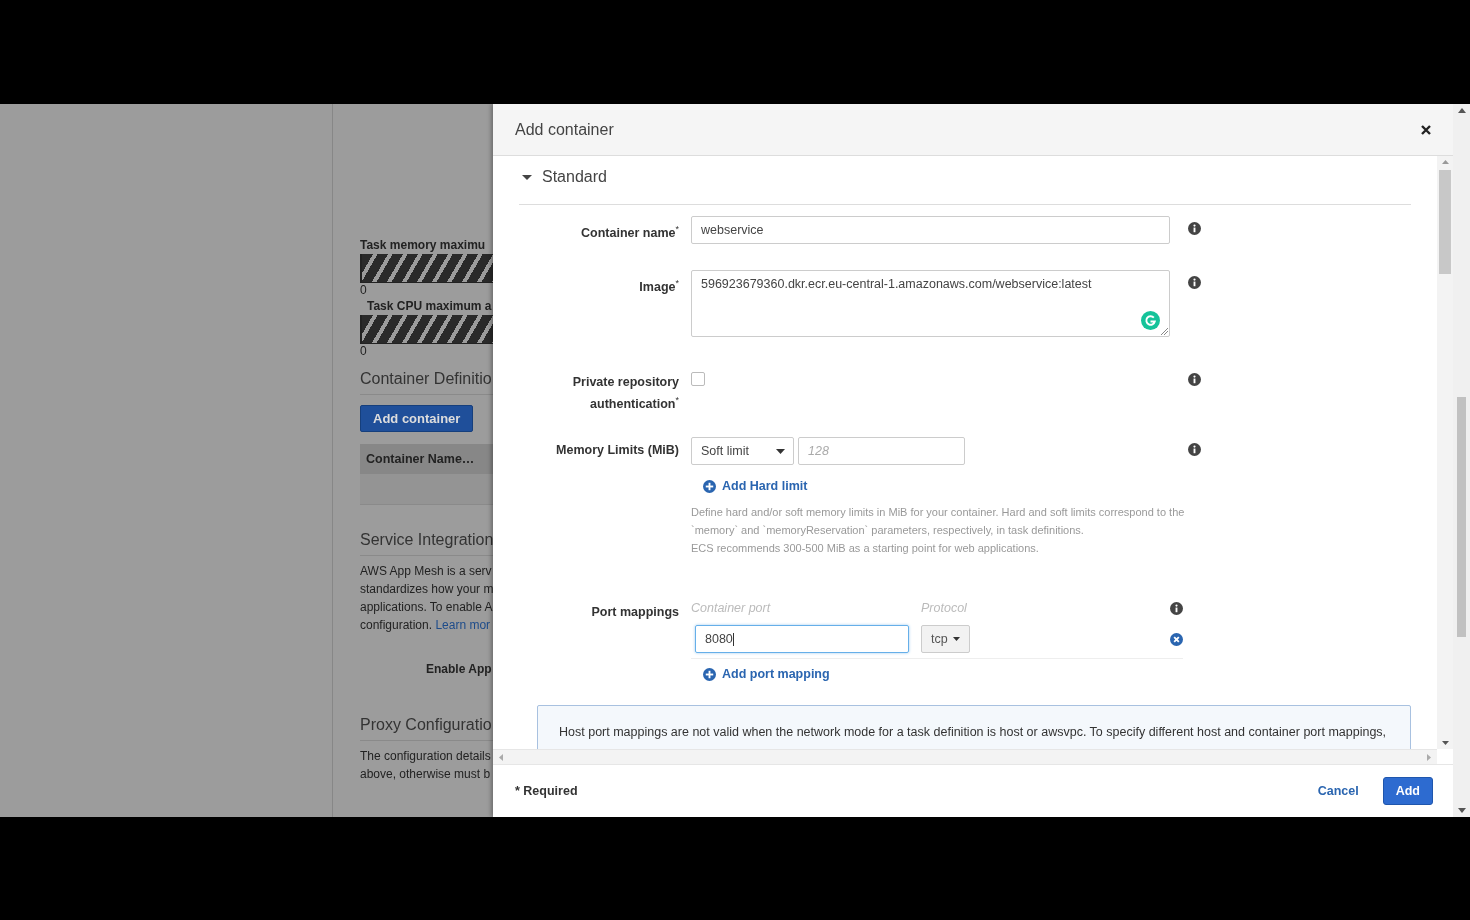  I want to click on help-text: ECS recommends 300-500 MiB as a starting point for web applications., so click(865, 548).